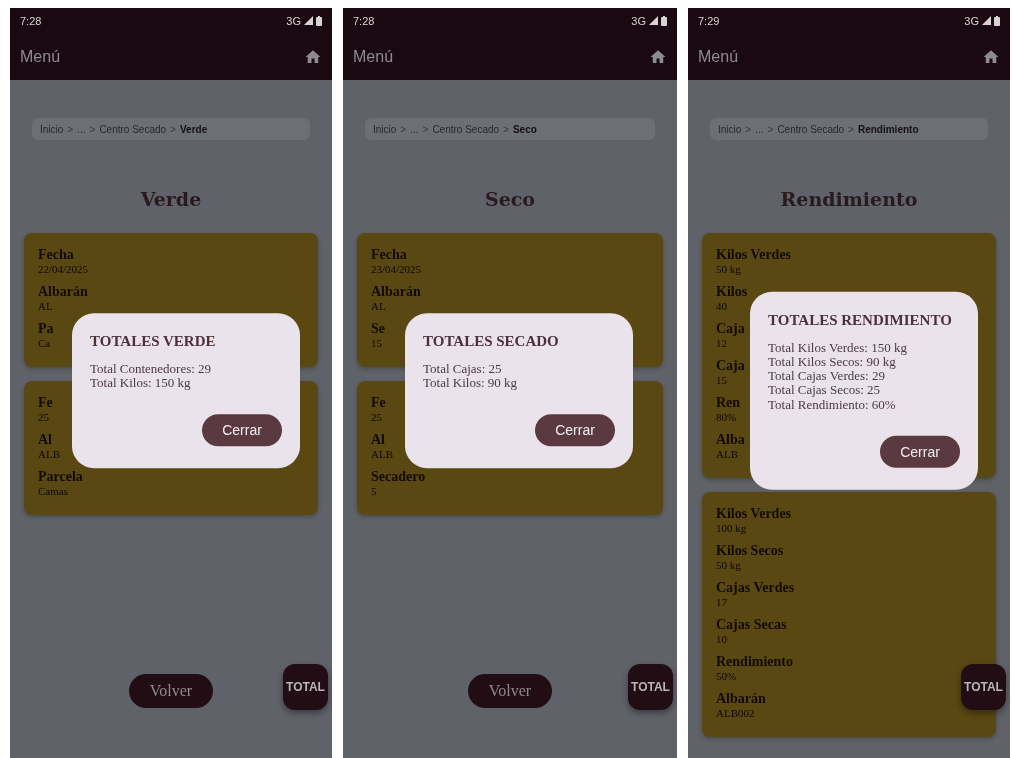 This screenshot has width=1012, height=758. What do you see at coordinates (463, 368) in the screenshot?
I see `dialog-text: Total Cajas: 25` at bounding box center [463, 368].